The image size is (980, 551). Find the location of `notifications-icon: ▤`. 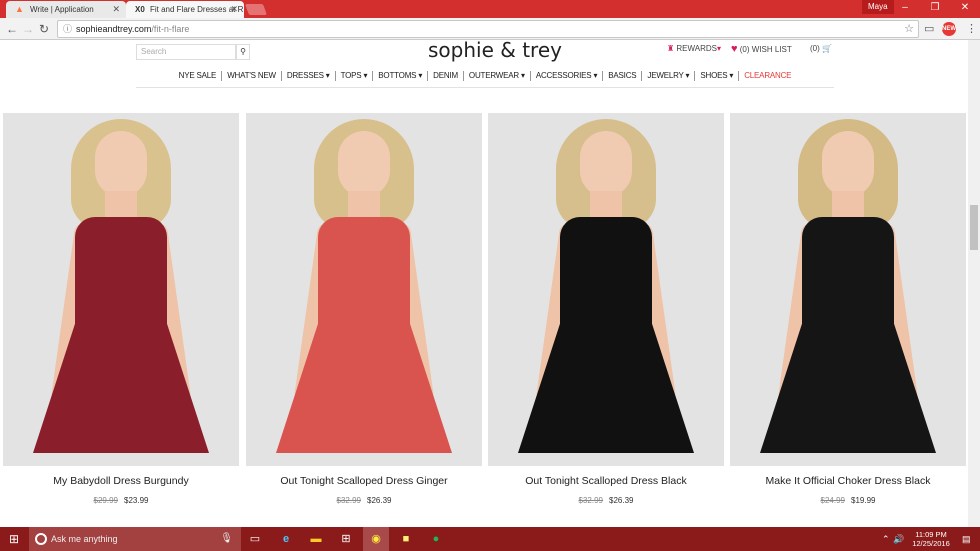

notifications-icon: ▤ is located at coordinates (966, 539).